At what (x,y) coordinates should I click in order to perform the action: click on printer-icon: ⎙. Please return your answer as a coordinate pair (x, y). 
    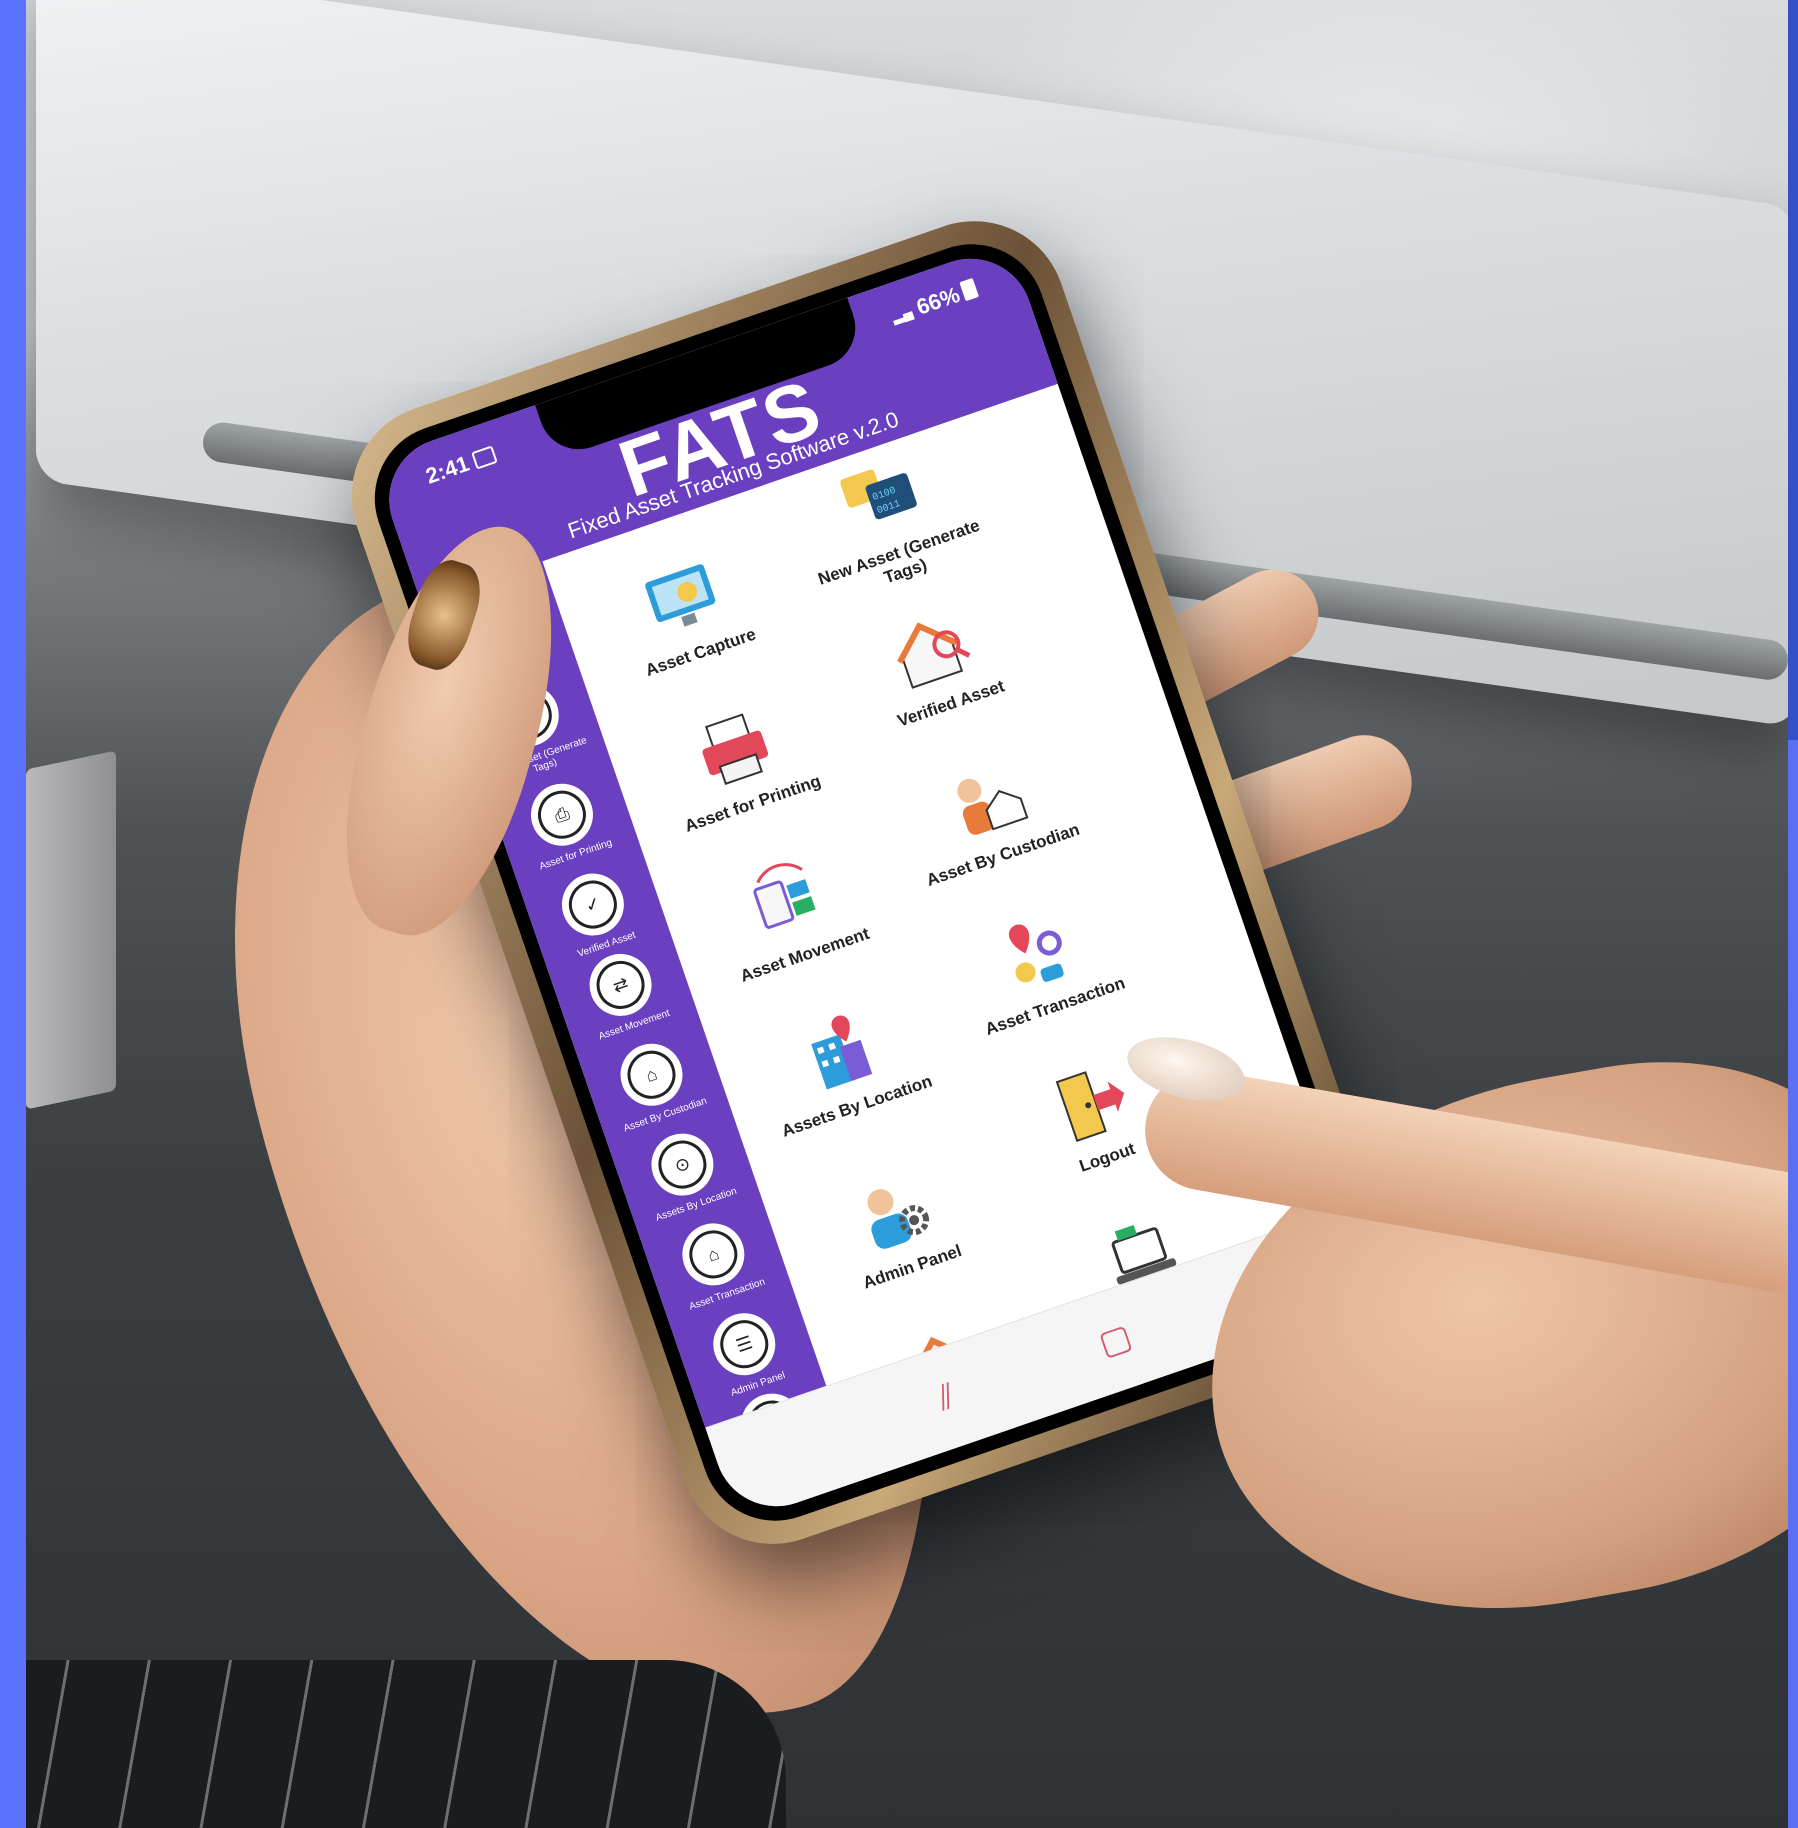
    Looking at the image, I should click on (562, 815).